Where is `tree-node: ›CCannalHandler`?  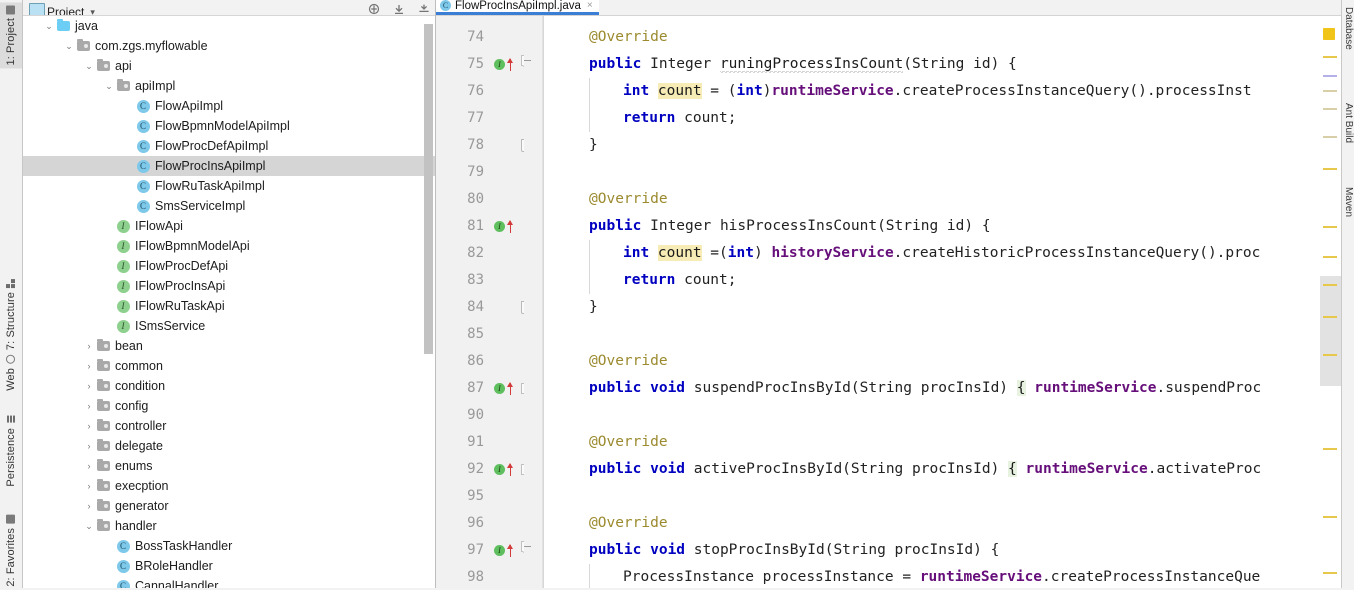 tree-node: ›CCannalHandler is located at coordinates (229, 582).